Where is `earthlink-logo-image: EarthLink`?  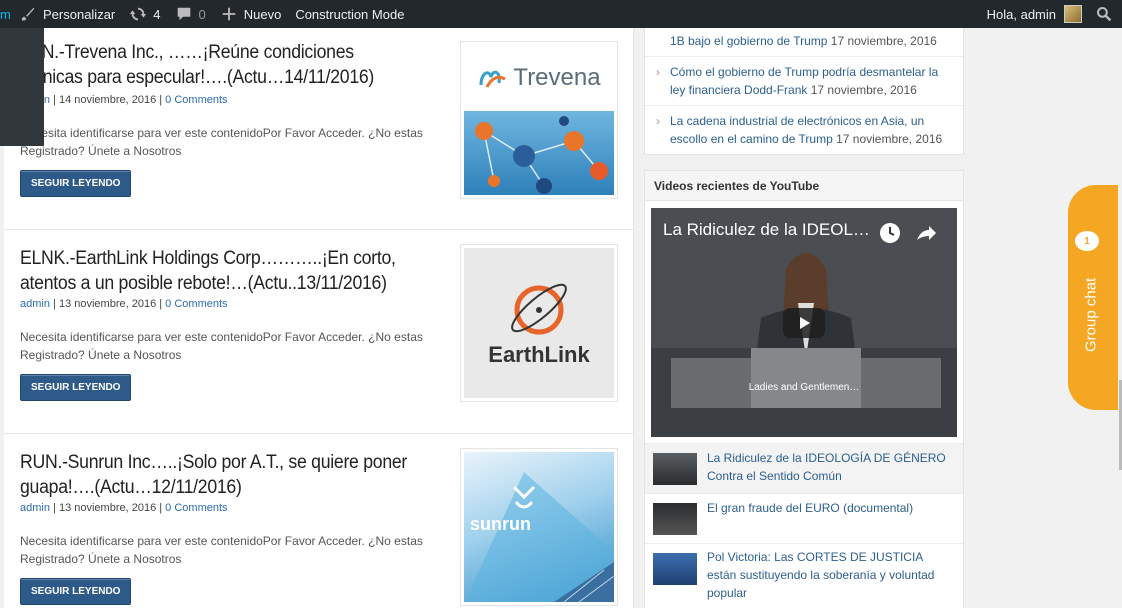 earthlink-logo-image: EarthLink is located at coordinates (539, 323).